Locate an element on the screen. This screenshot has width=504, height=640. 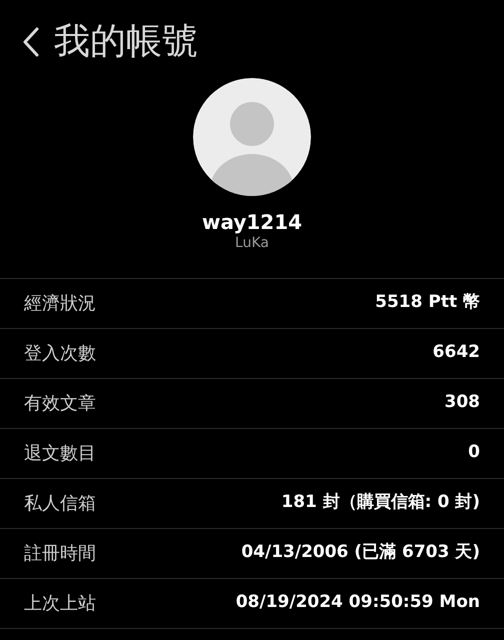
row-label: 私人信箱 is located at coordinates (60, 504).